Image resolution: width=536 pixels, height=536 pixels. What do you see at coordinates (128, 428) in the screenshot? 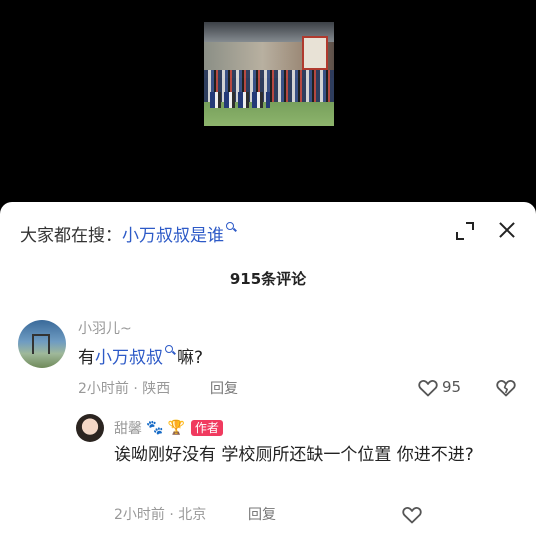
I see `comment-username: 甜馨` at bounding box center [128, 428].